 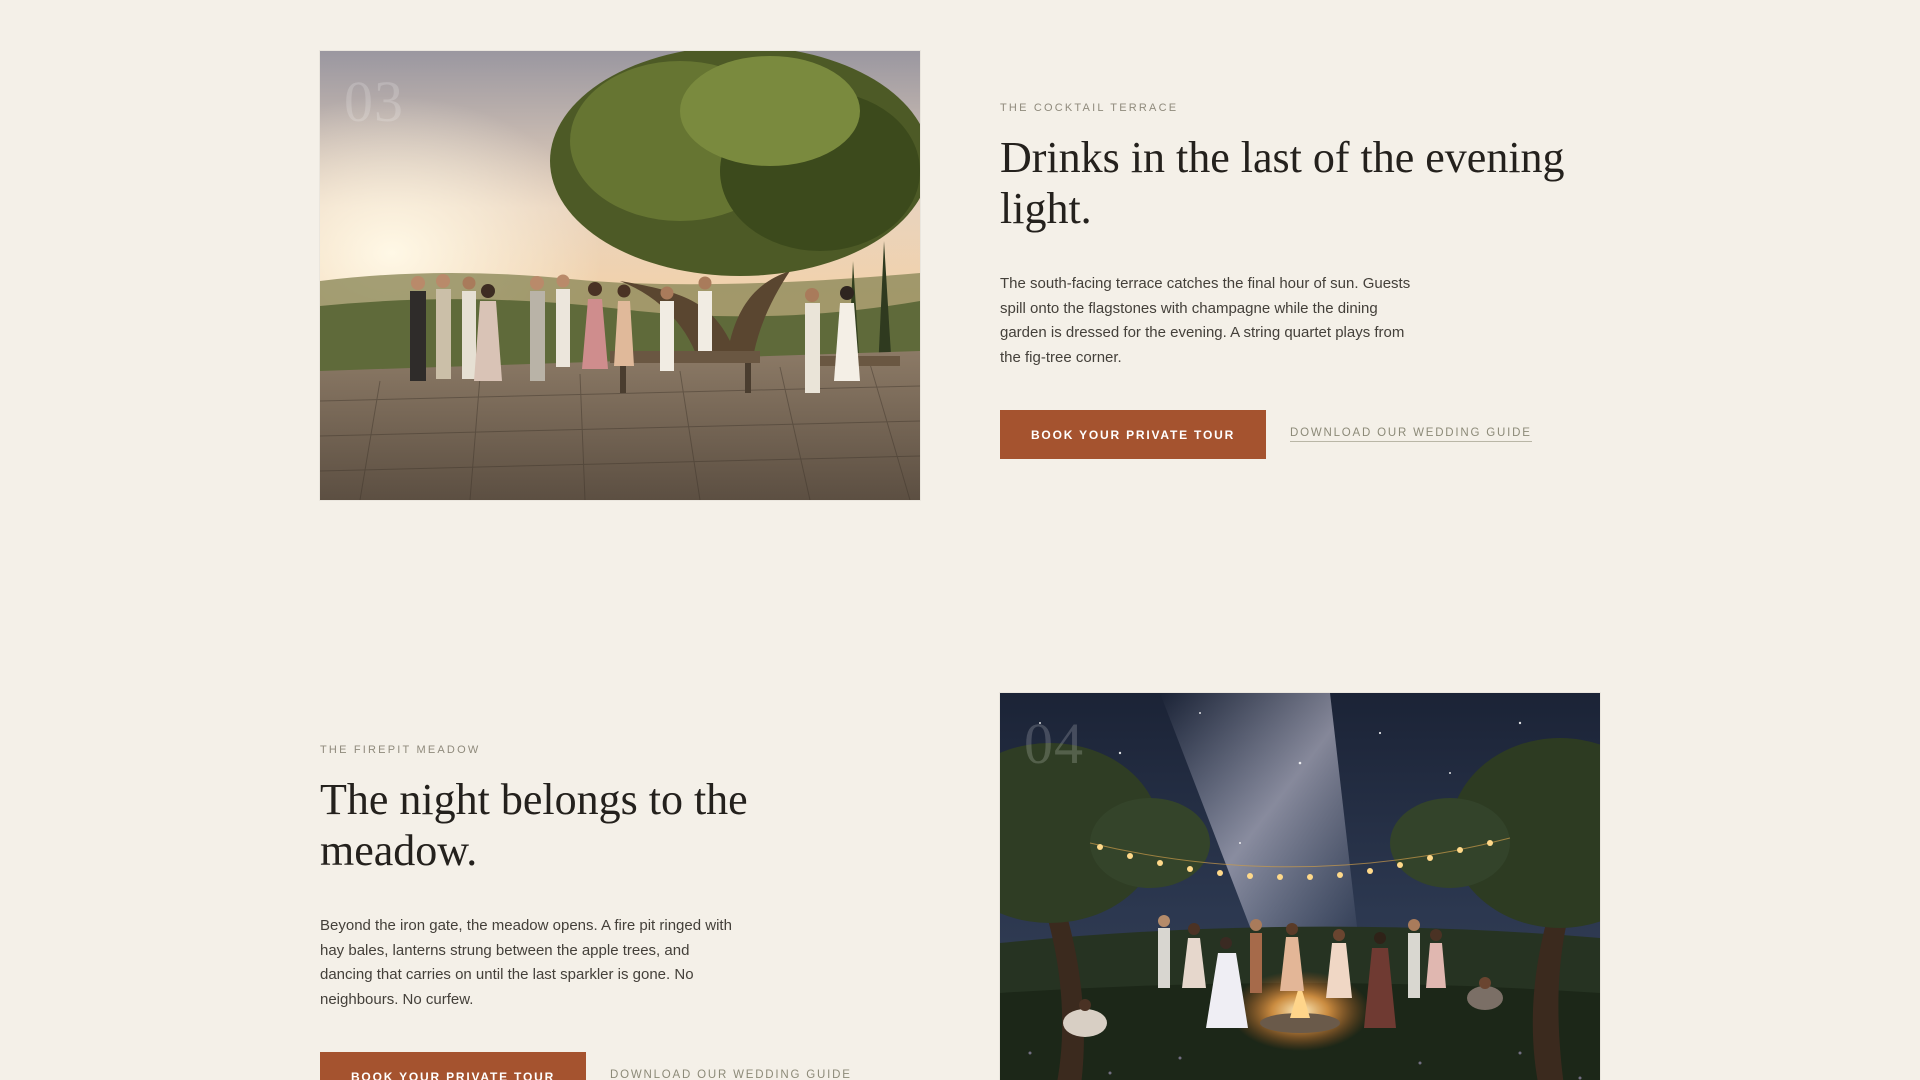 What do you see at coordinates (1054, 743) in the screenshot?
I see `section-number: 04` at bounding box center [1054, 743].